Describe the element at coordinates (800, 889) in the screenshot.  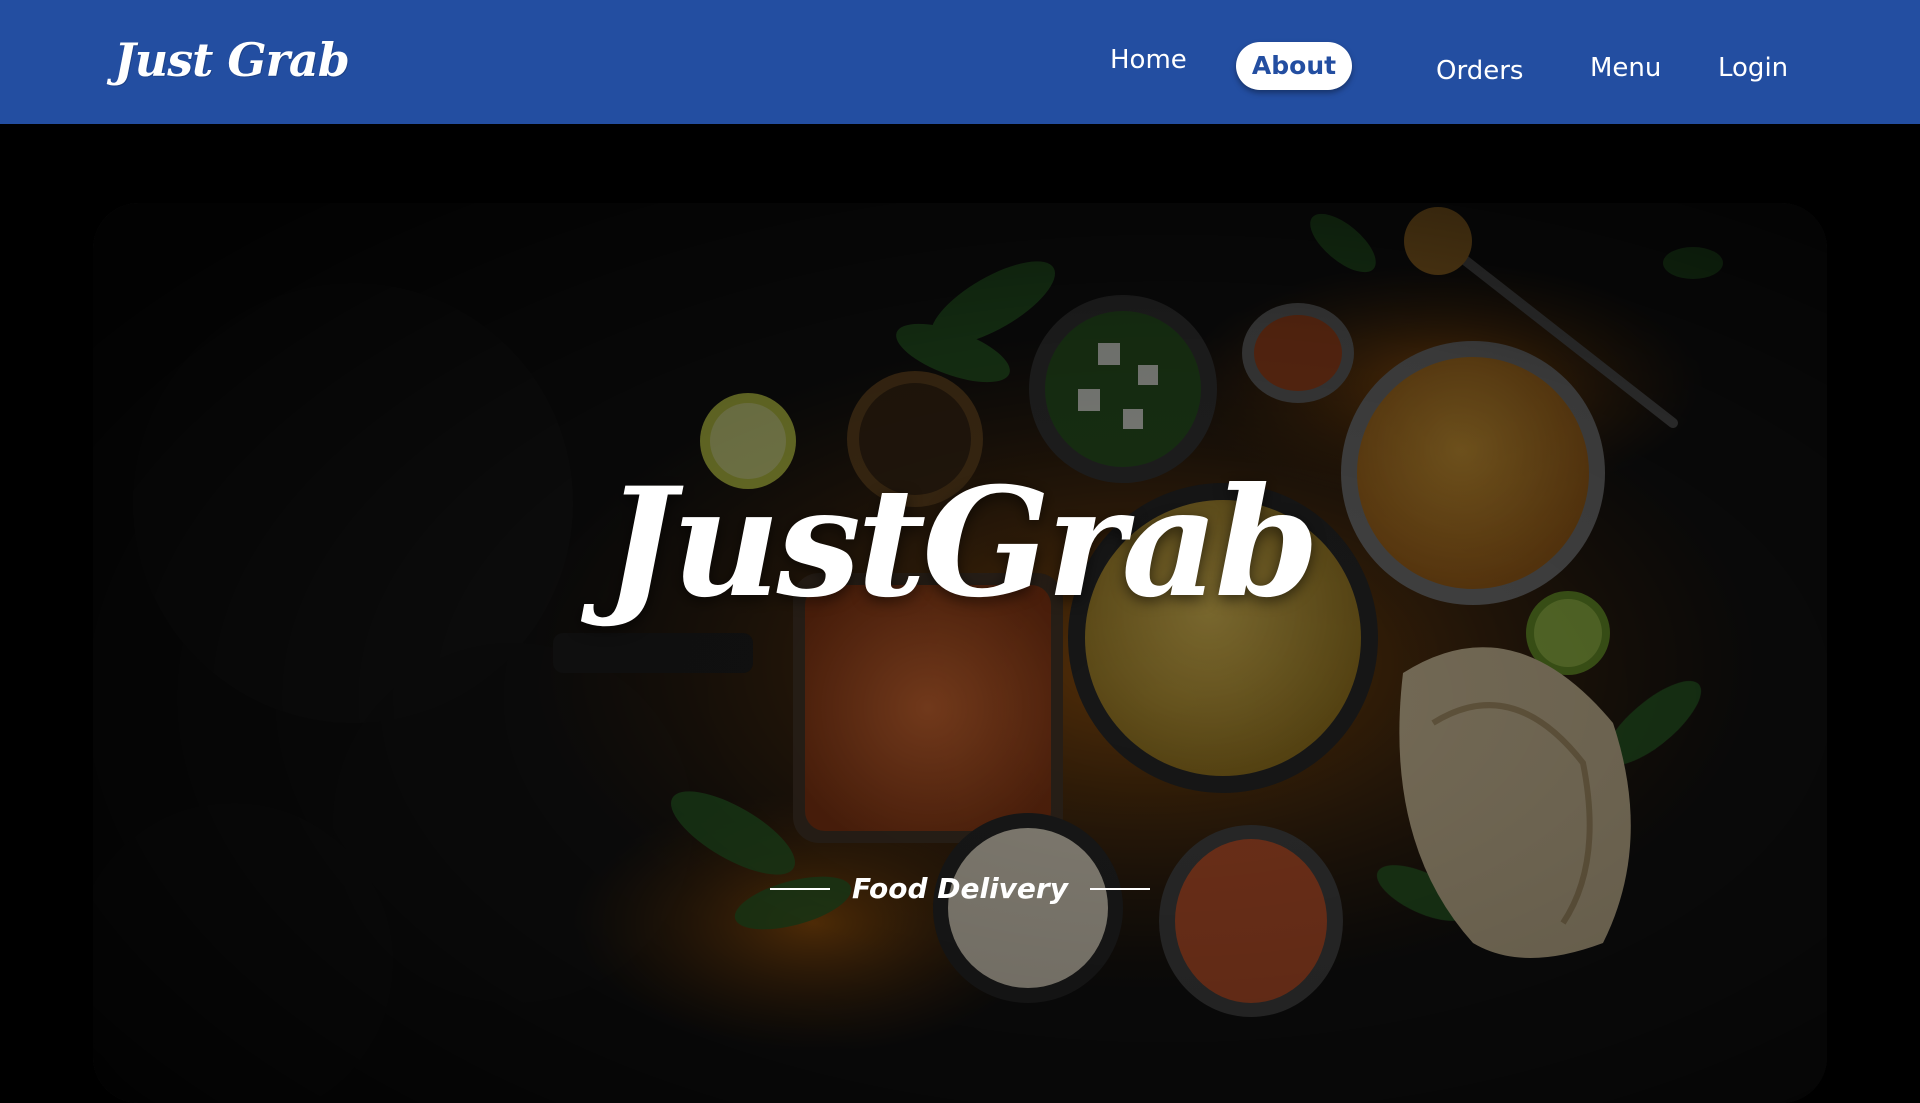
I see `left-divider-line` at that location.